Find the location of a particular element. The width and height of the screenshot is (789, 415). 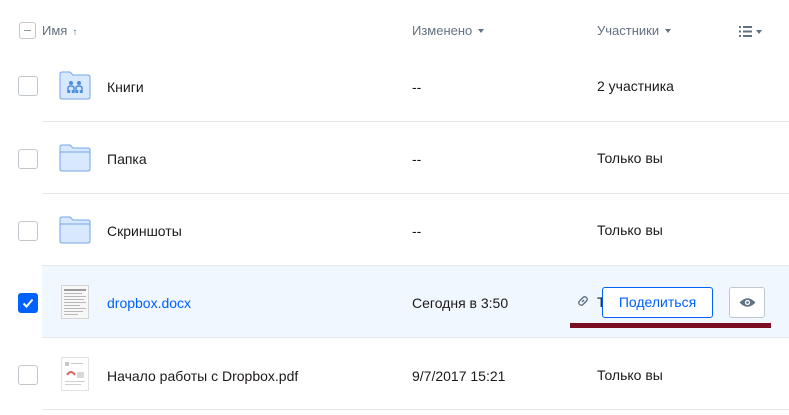

file-name: Книги is located at coordinates (125, 87).